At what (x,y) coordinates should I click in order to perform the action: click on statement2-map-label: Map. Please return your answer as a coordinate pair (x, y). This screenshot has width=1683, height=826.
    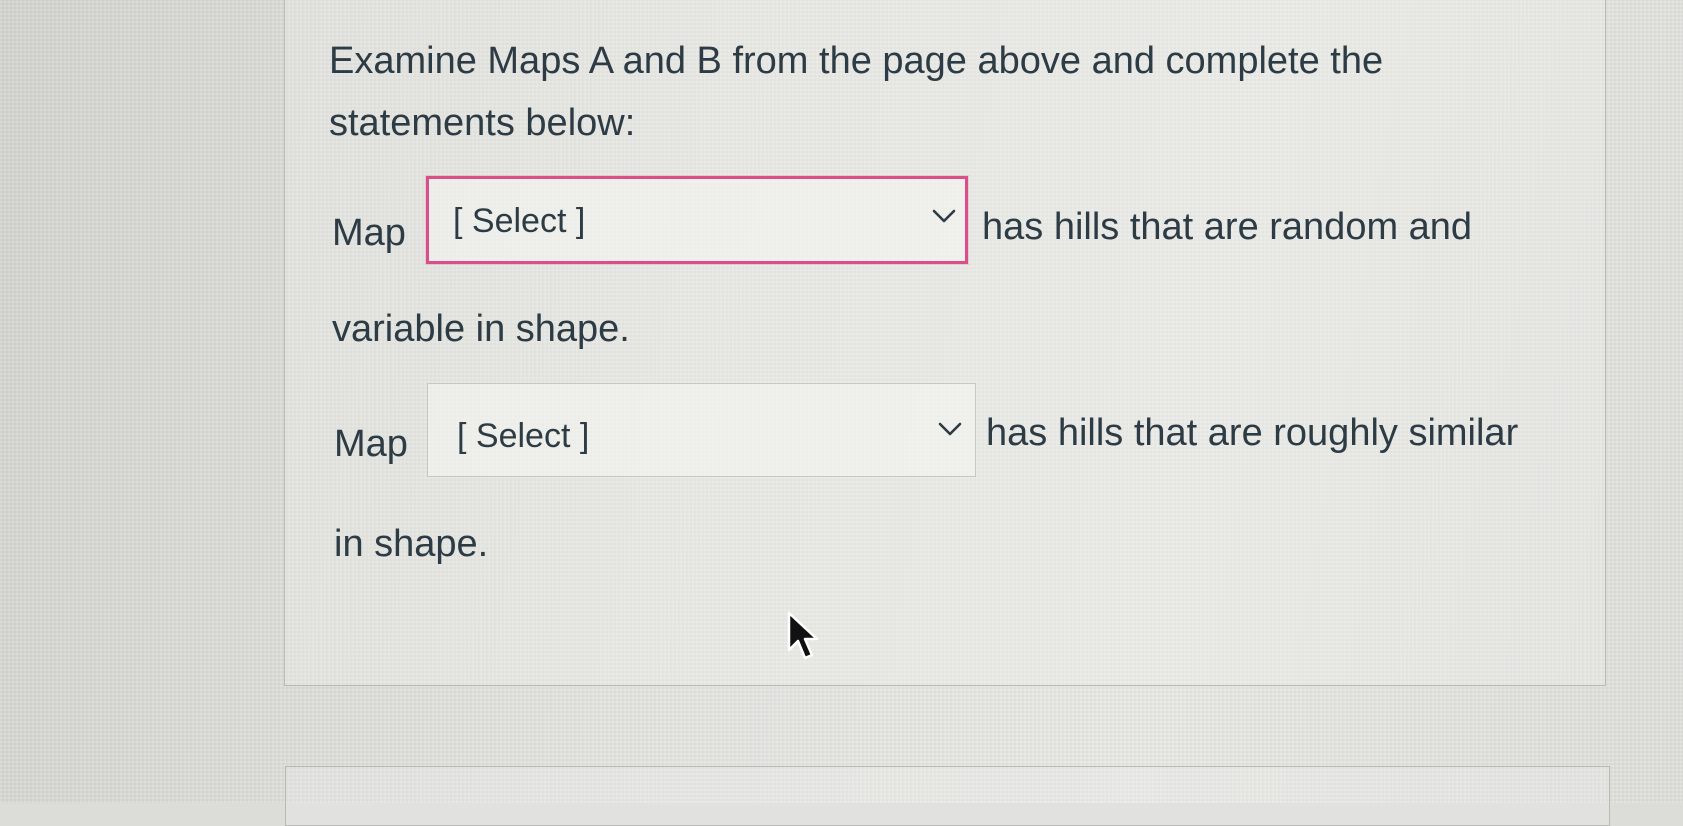
    Looking at the image, I should click on (371, 444).